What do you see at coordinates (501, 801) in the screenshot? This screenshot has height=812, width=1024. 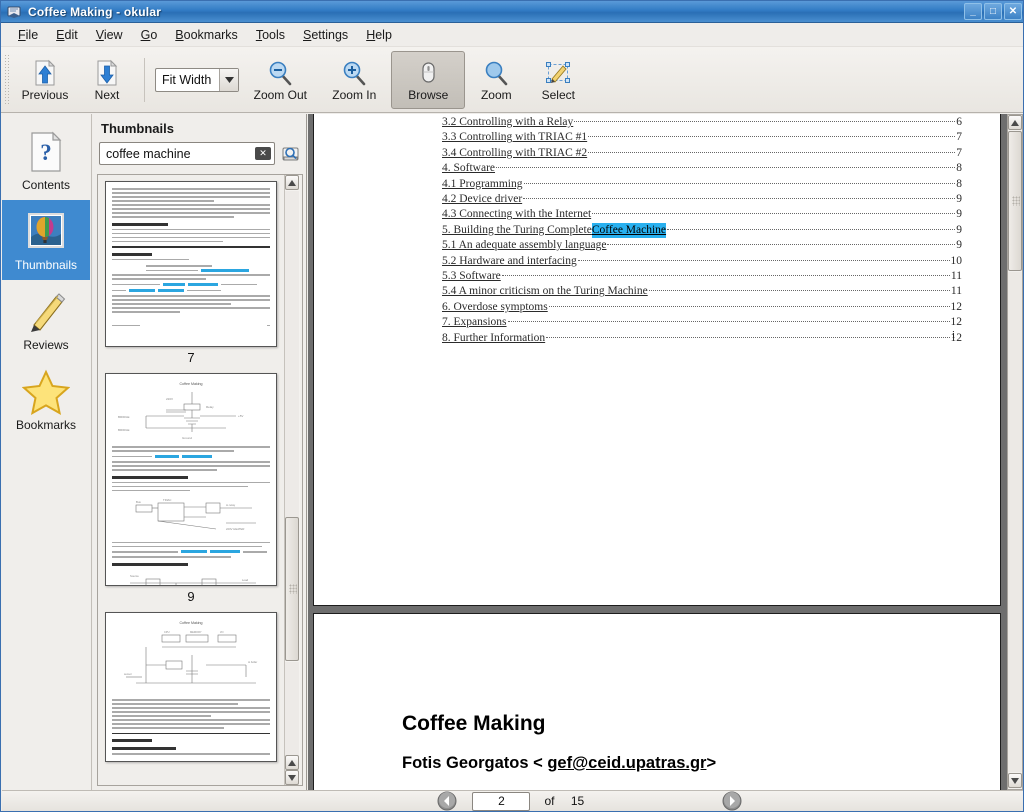 I see `page-number-input: 2` at bounding box center [501, 801].